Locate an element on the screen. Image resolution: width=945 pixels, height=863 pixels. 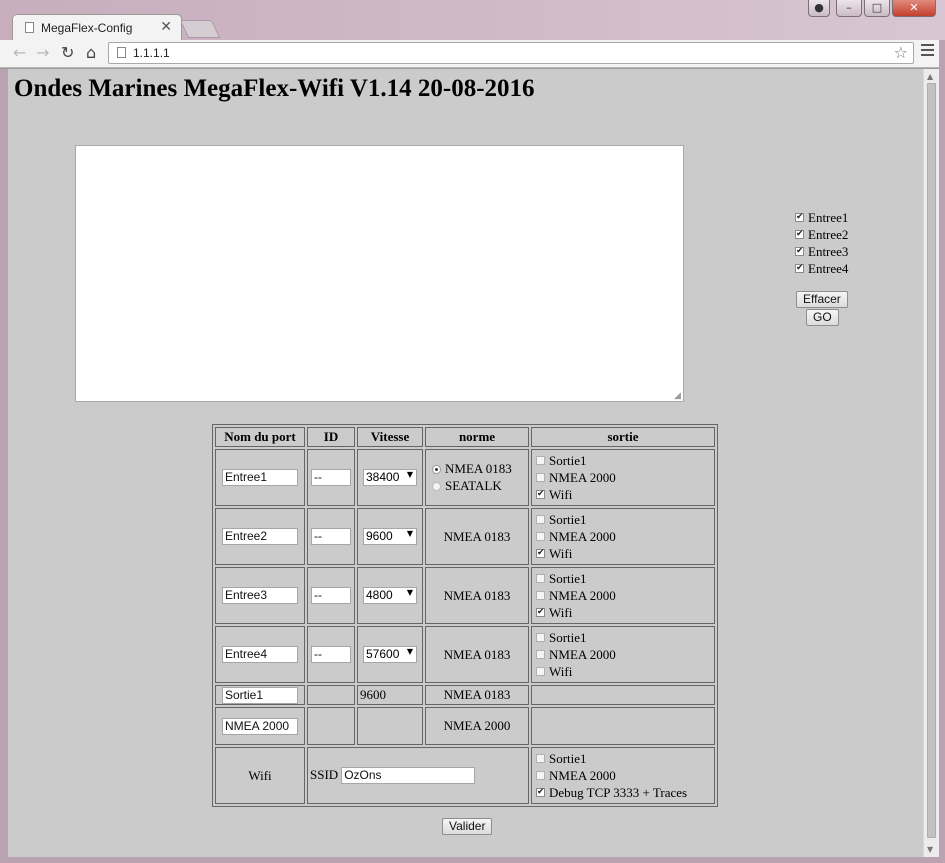
speed-select: 9600 ▼ is located at coordinates (390, 537).